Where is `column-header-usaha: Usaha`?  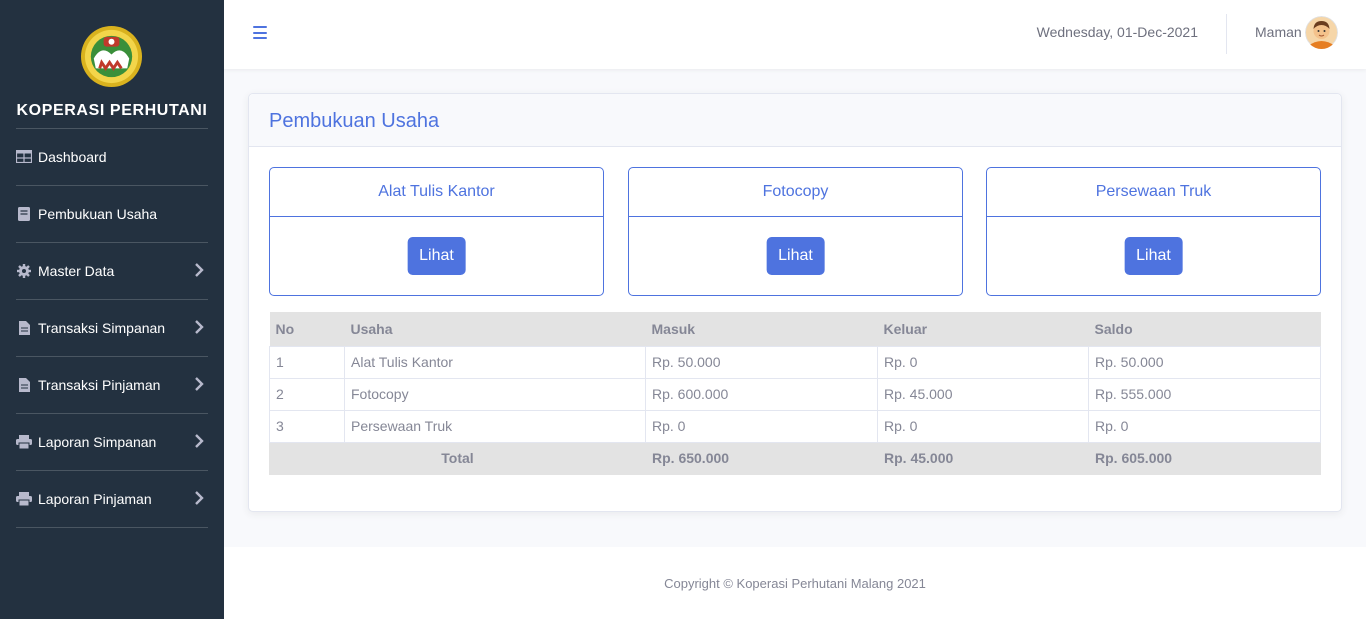
column-header-usaha: Usaha is located at coordinates (495, 329).